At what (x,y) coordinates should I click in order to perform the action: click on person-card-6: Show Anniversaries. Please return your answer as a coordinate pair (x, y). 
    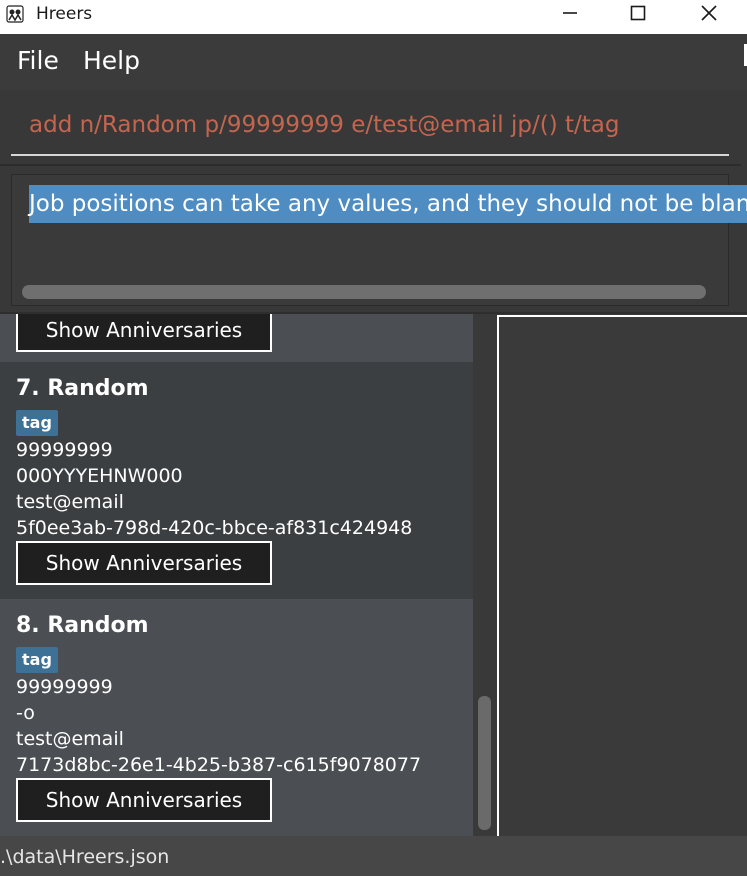
    Looking at the image, I should click on (236, 338).